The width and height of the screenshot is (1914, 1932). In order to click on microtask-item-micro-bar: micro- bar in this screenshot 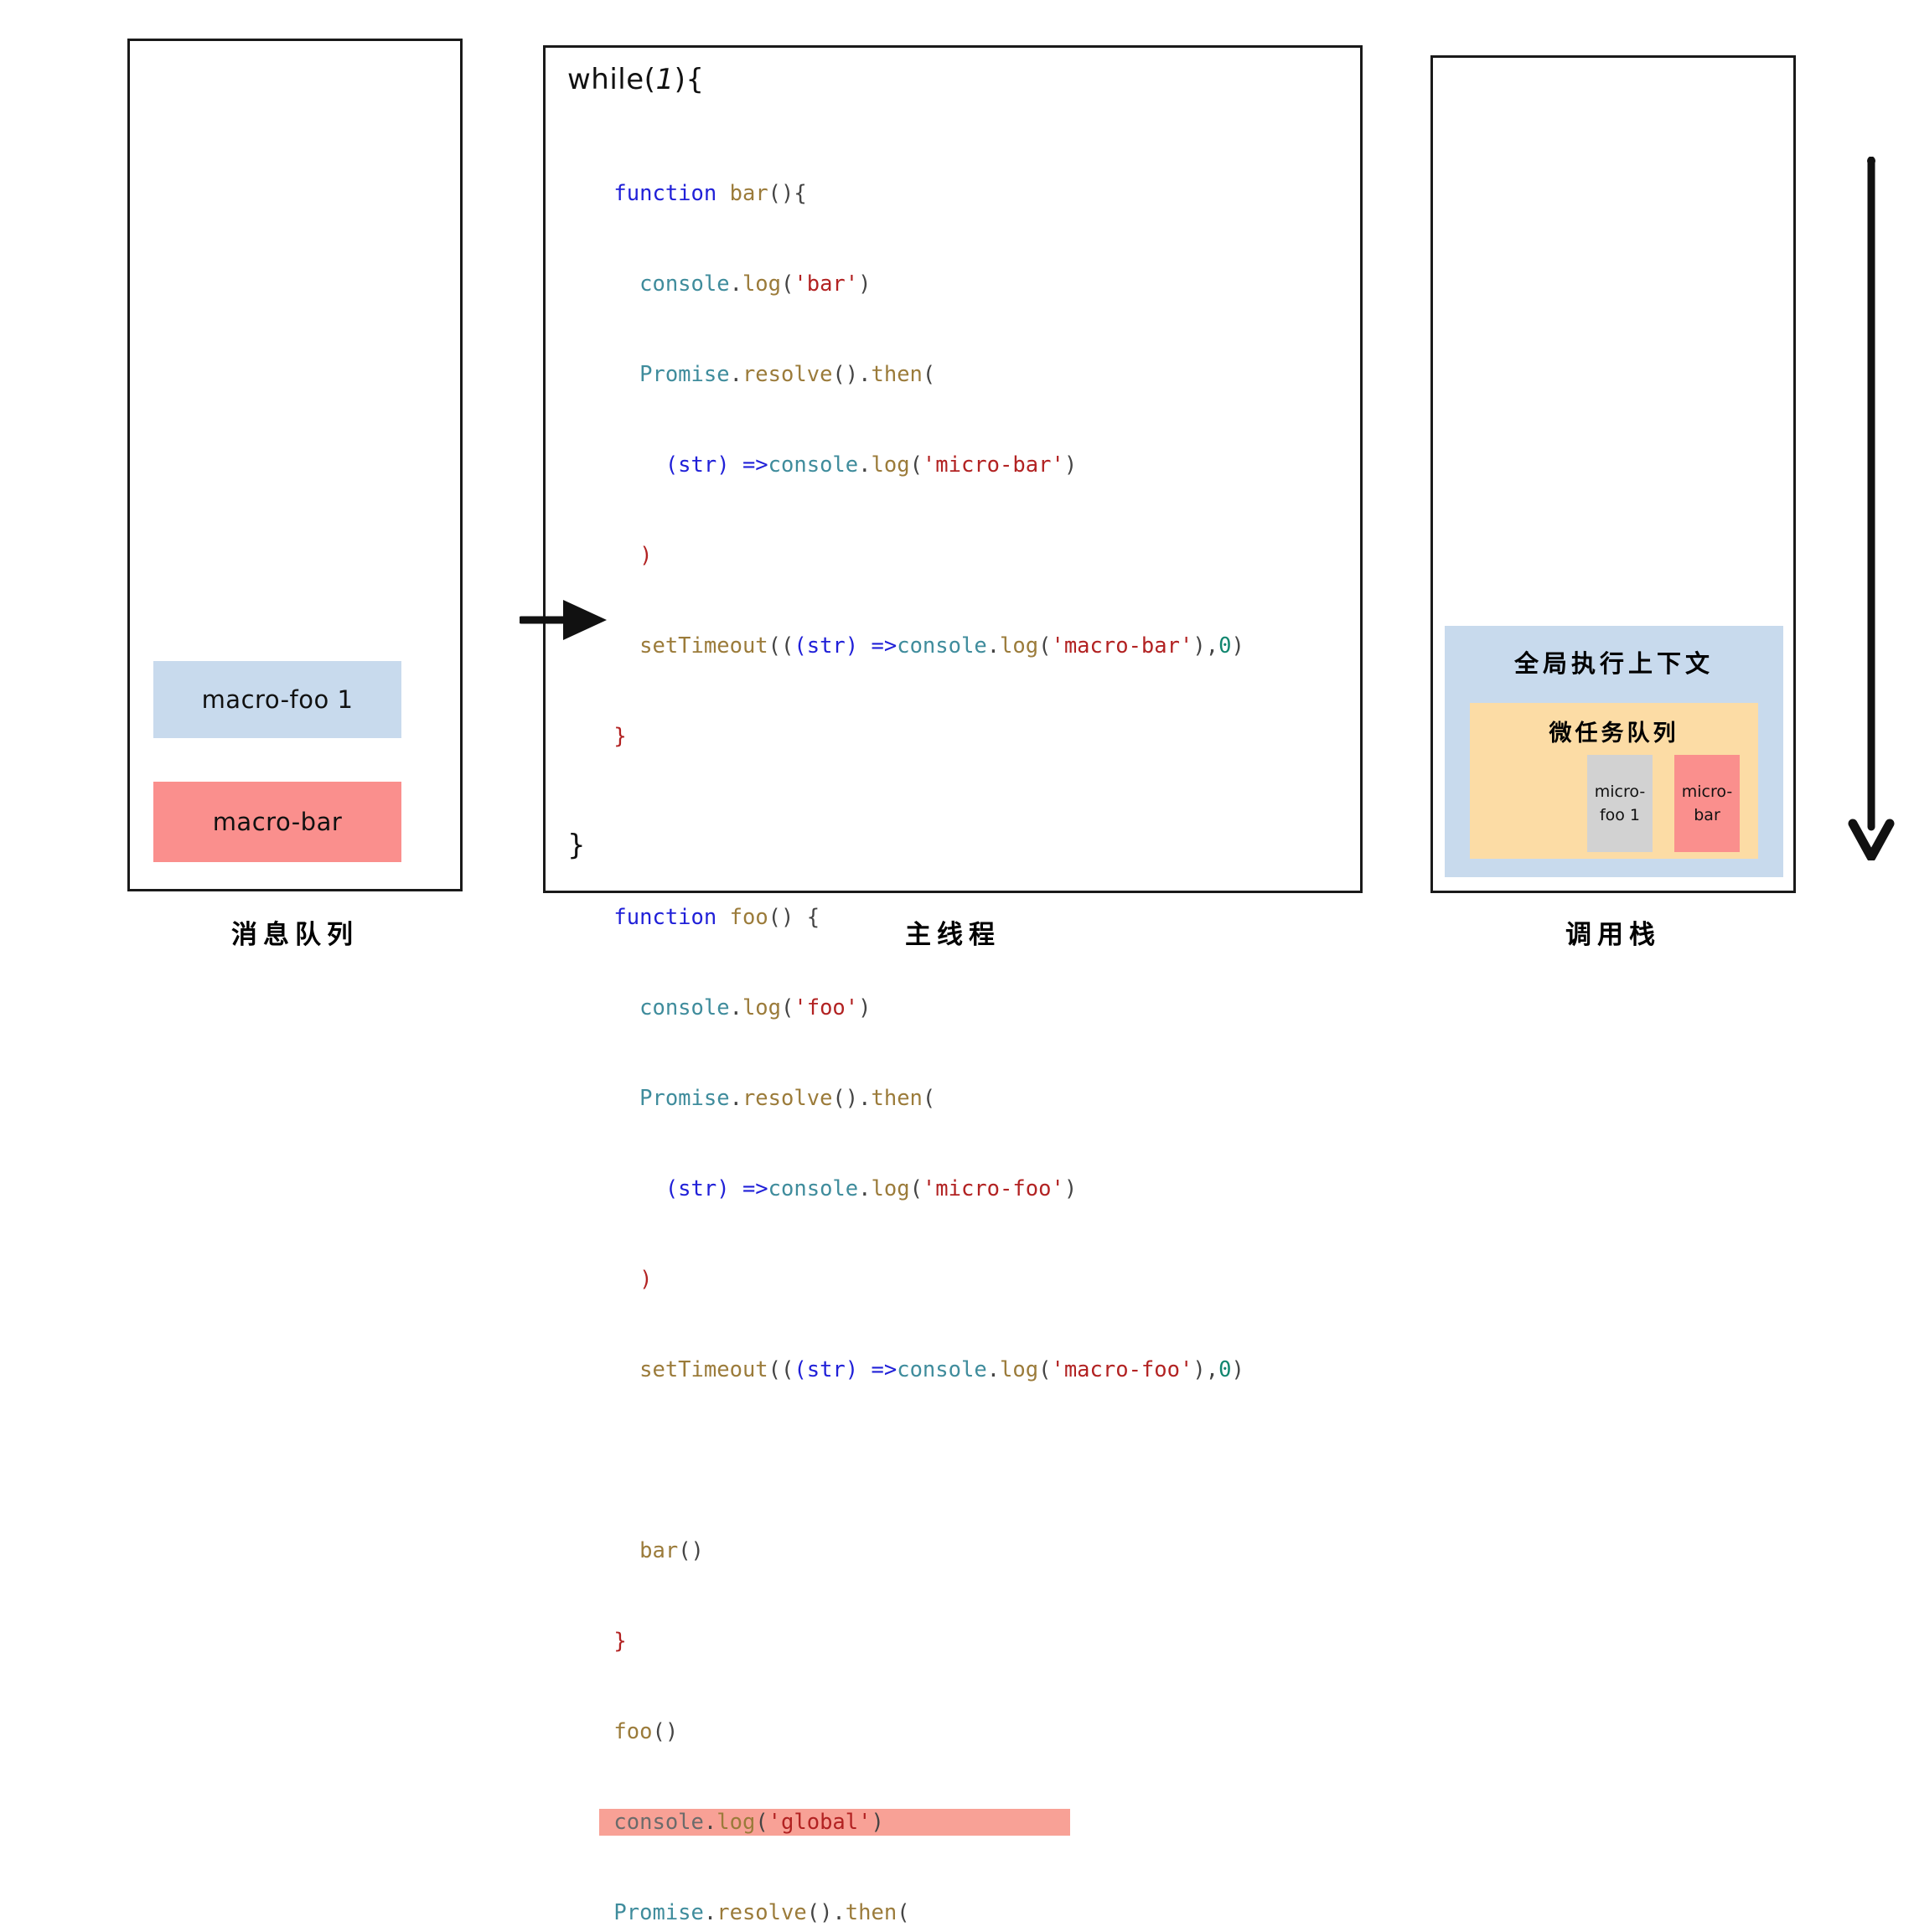, I will do `click(1707, 803)`.